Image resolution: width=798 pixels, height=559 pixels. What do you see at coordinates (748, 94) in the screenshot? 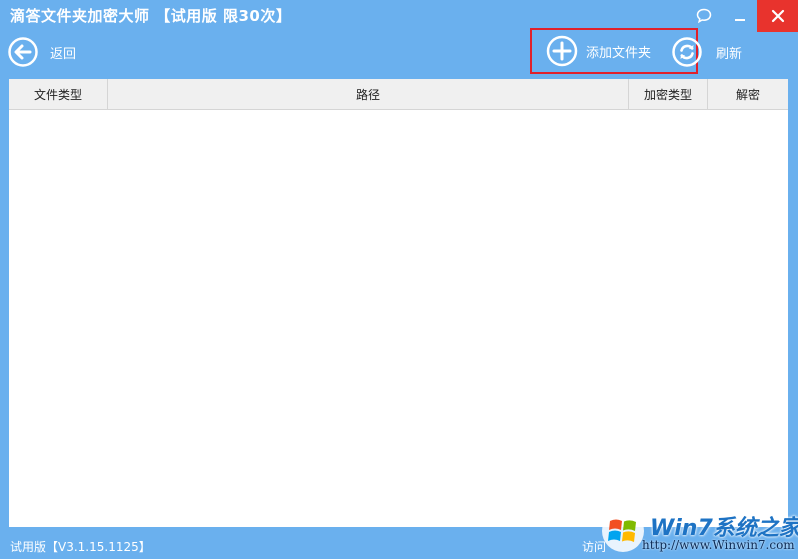
I see `column-header-decrypt: 解密` at bounding box center [748, 94].